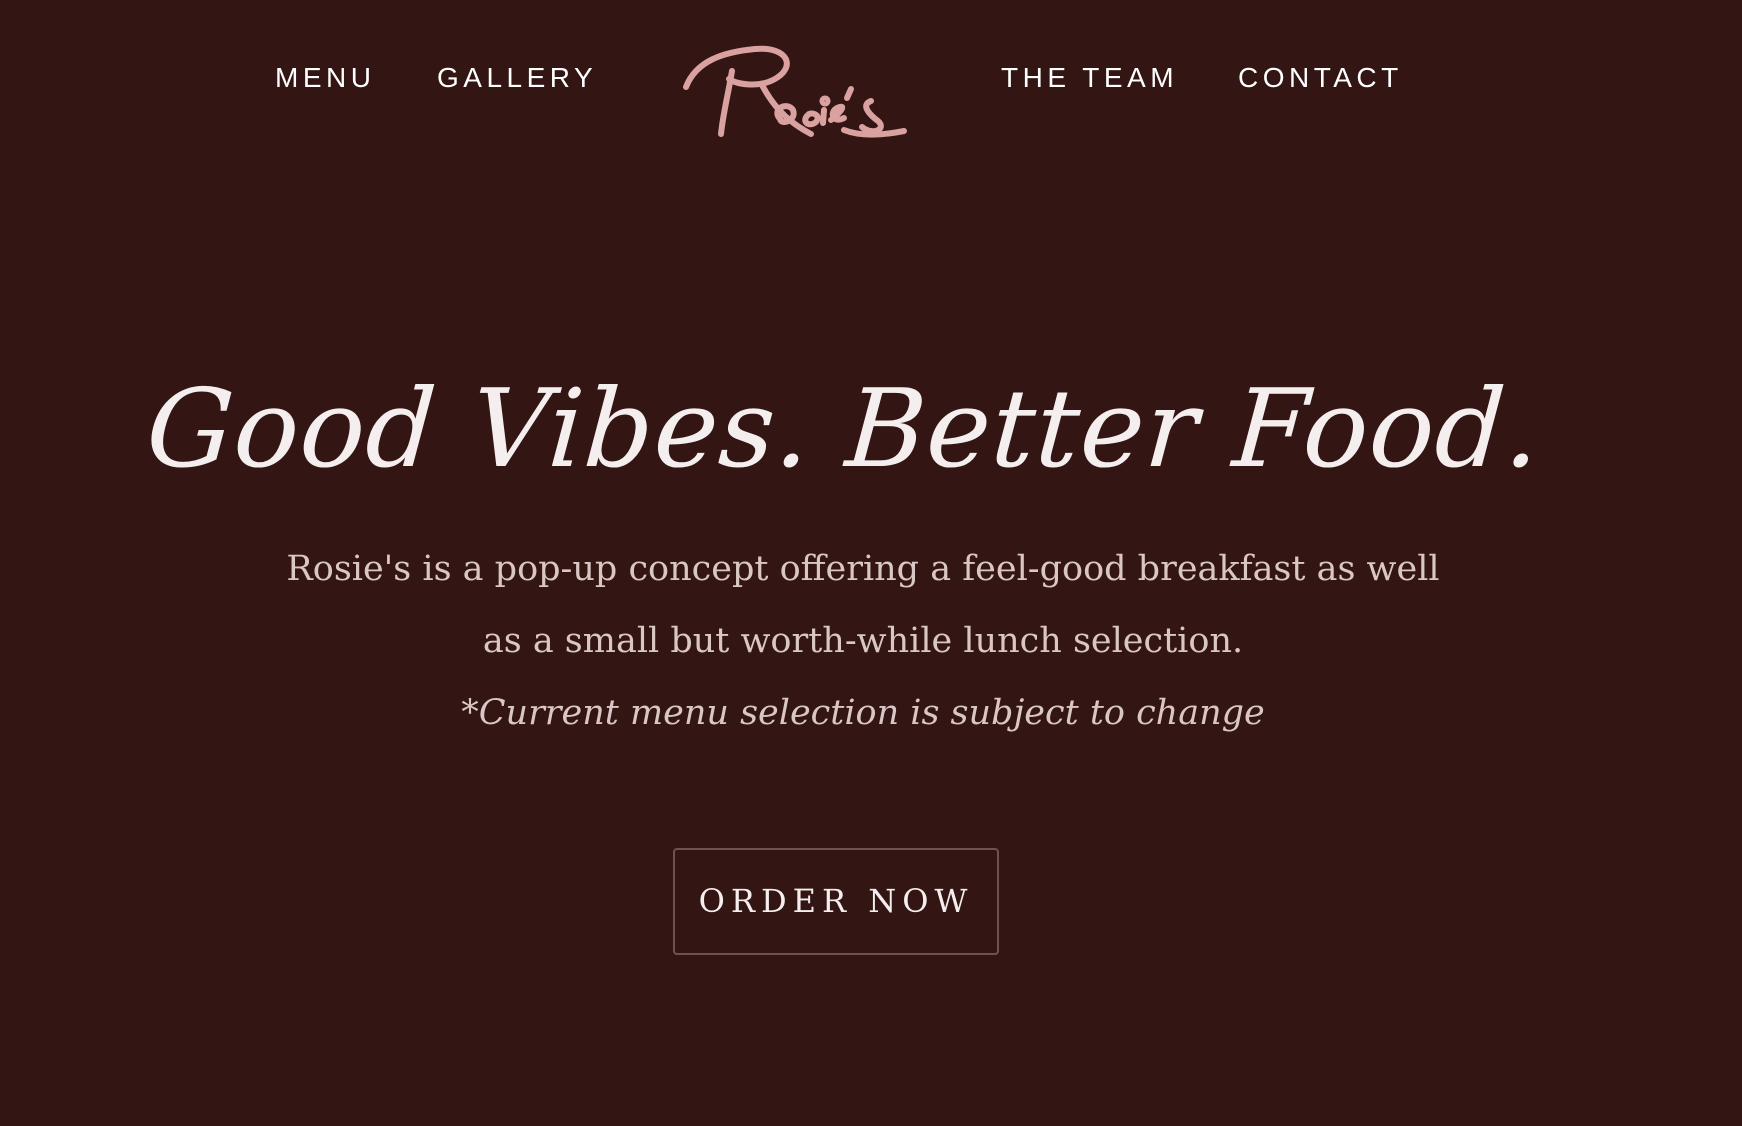  What do you see at coordinates (836, 901) in the screenshot?
I see `order-now-button: ORDER NOW` at bounding box center [836, 901].